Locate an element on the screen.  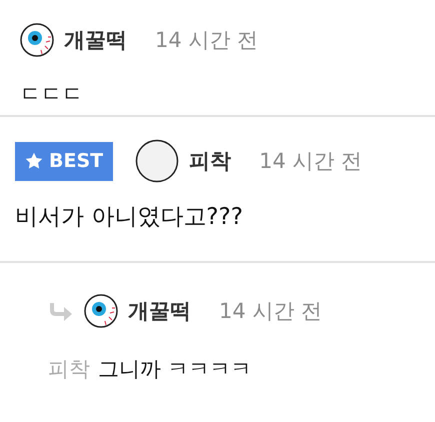
comment-text: 그니까 ㅋㅋㅋㅋ is located at coordinates (175, 369).